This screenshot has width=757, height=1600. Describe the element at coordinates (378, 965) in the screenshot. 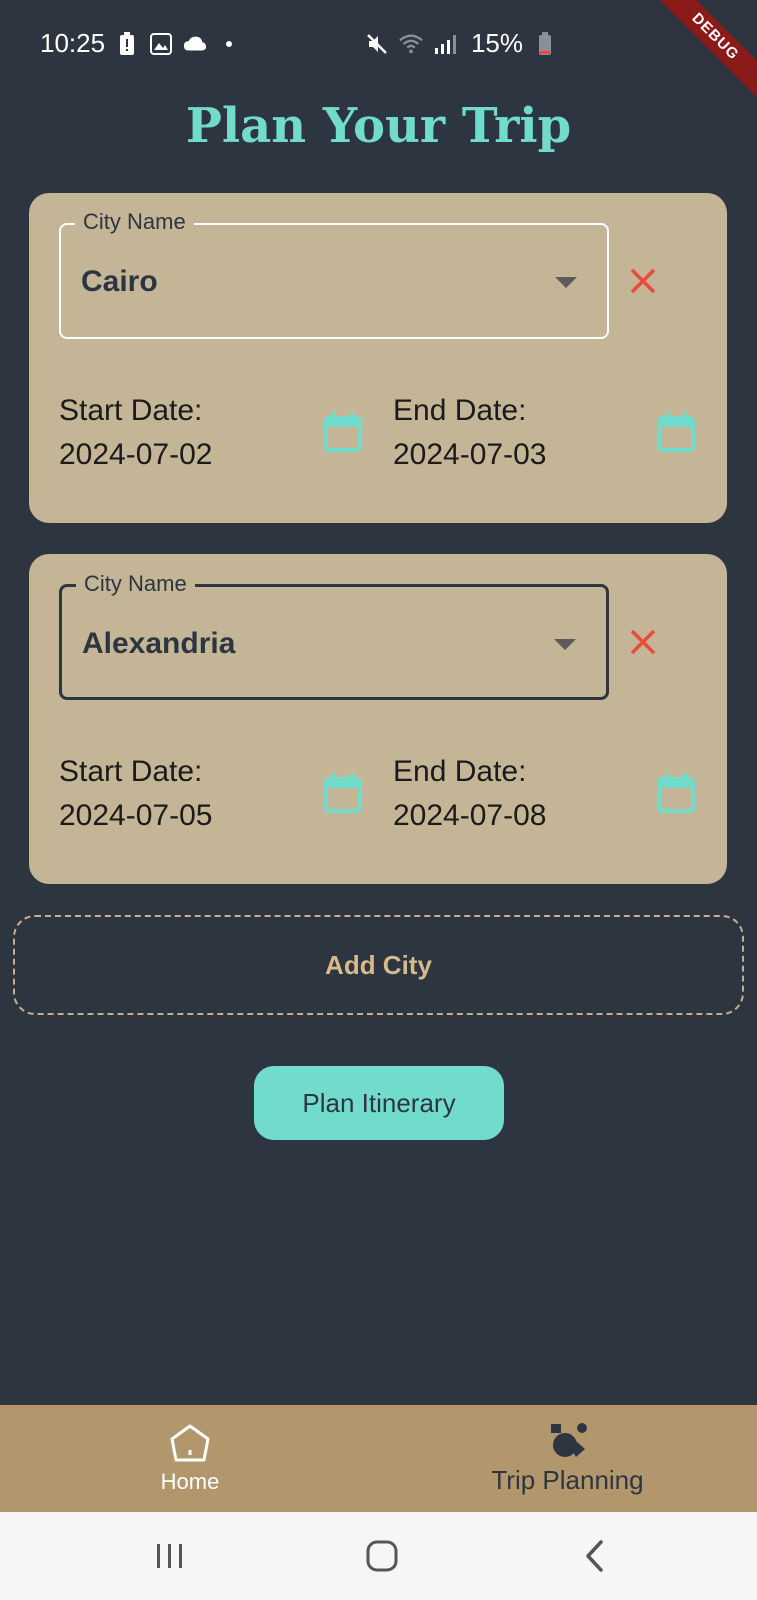

I see `add-city-button: Add City` at that location.